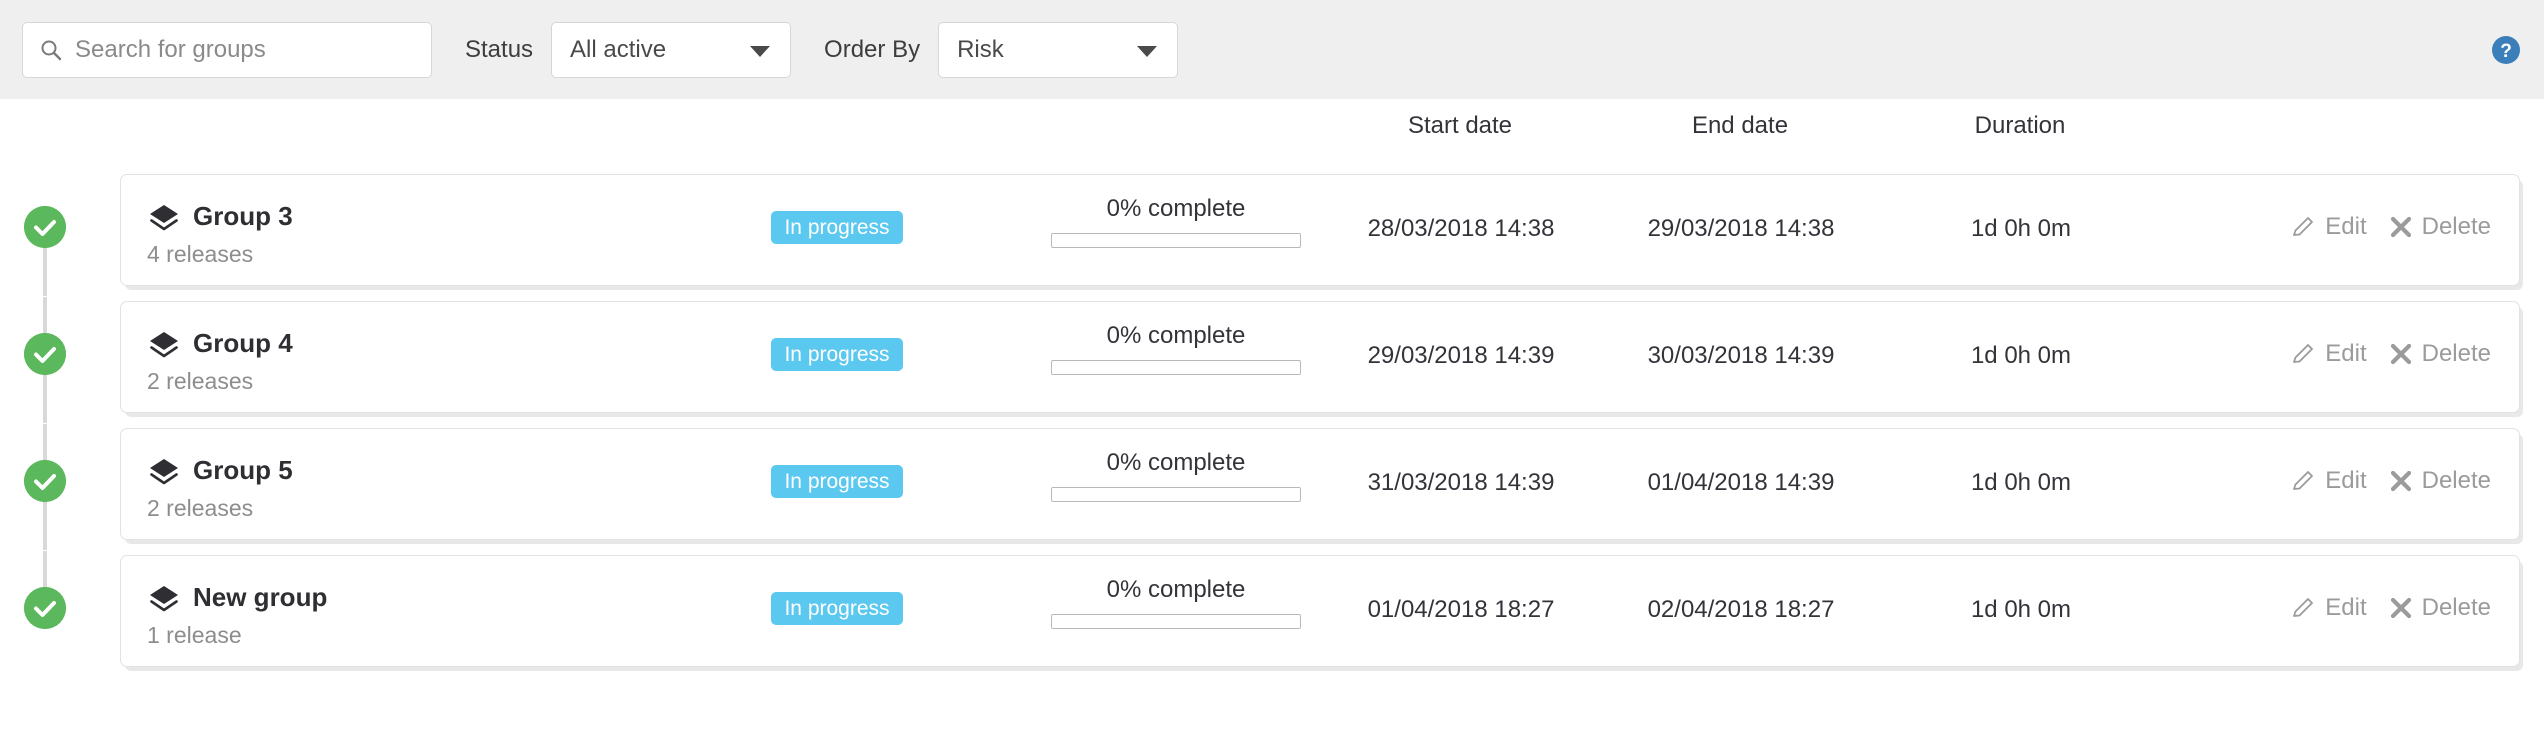 Image resolution: width=2544 pixels, height=740 pixels. I want to click on cell-start-date: 29/03/2018 14:39, so click(1461, 355).